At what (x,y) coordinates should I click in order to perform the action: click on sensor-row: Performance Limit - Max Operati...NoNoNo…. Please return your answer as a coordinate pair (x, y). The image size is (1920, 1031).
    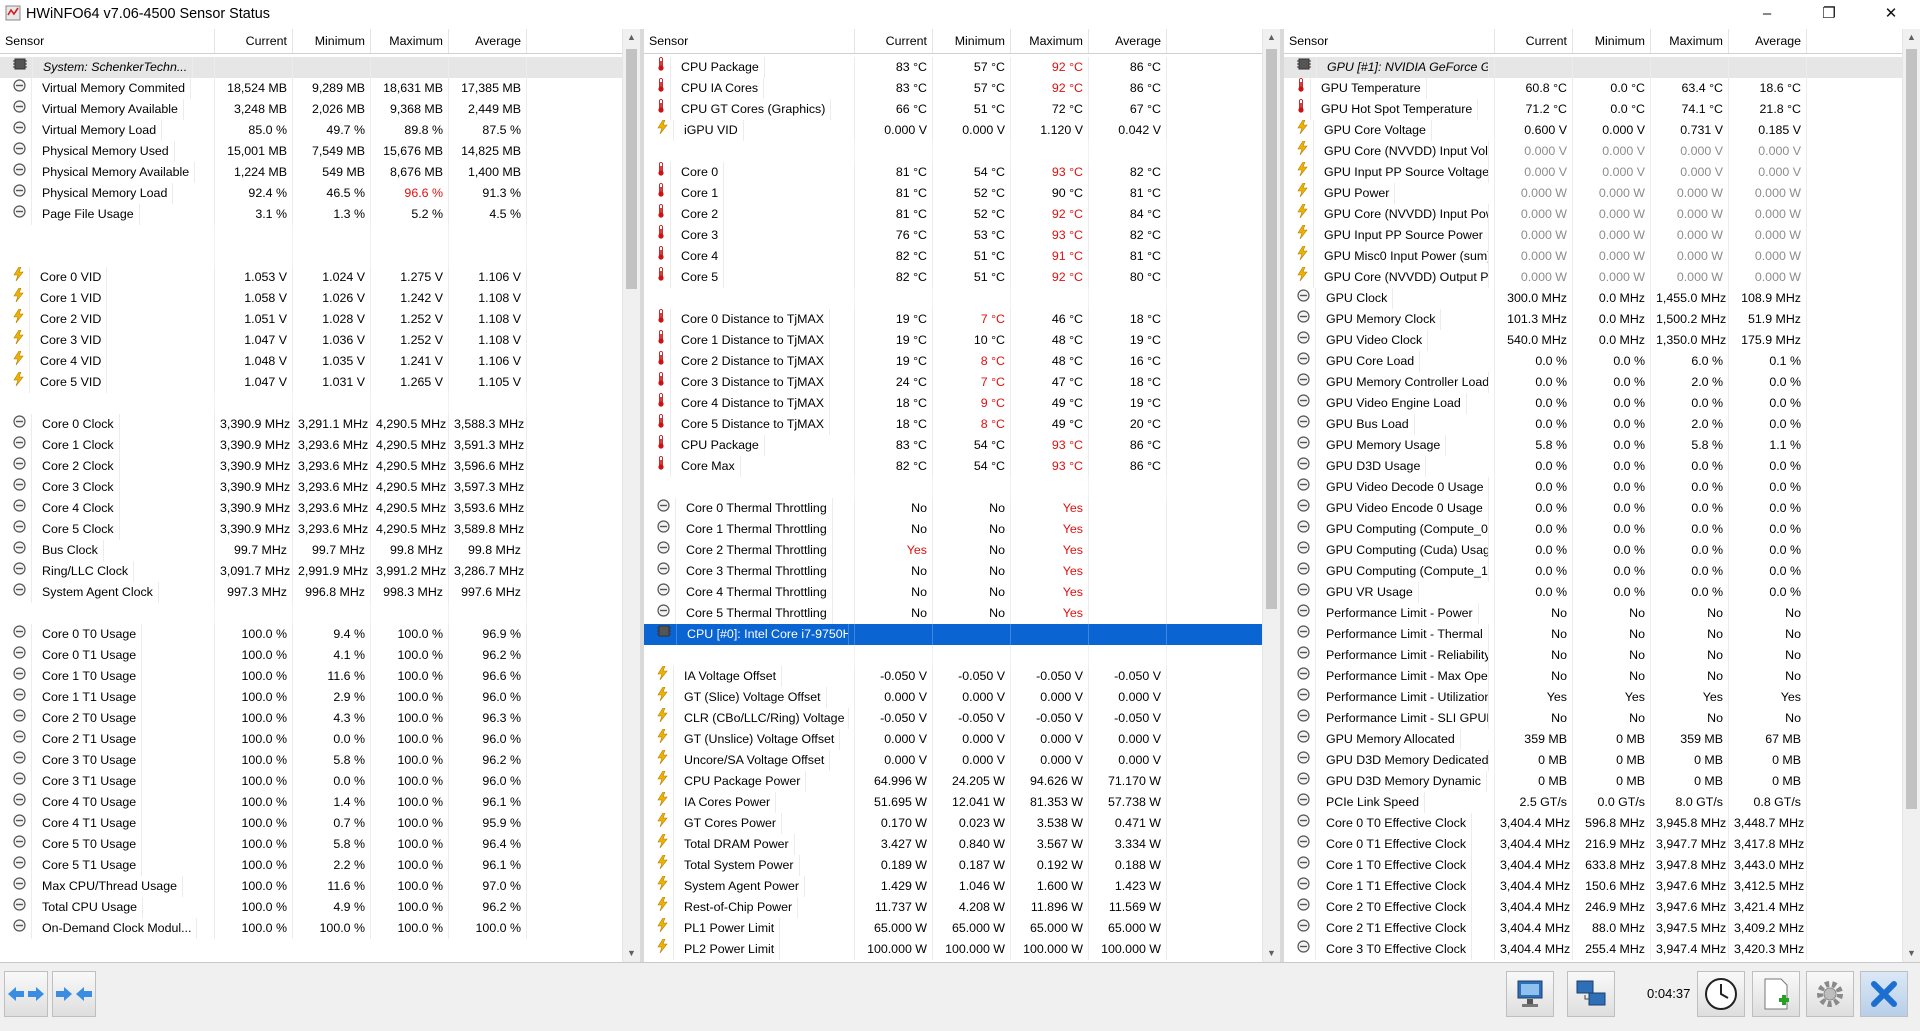
    Looking at the image, I should click on (1593, 676).